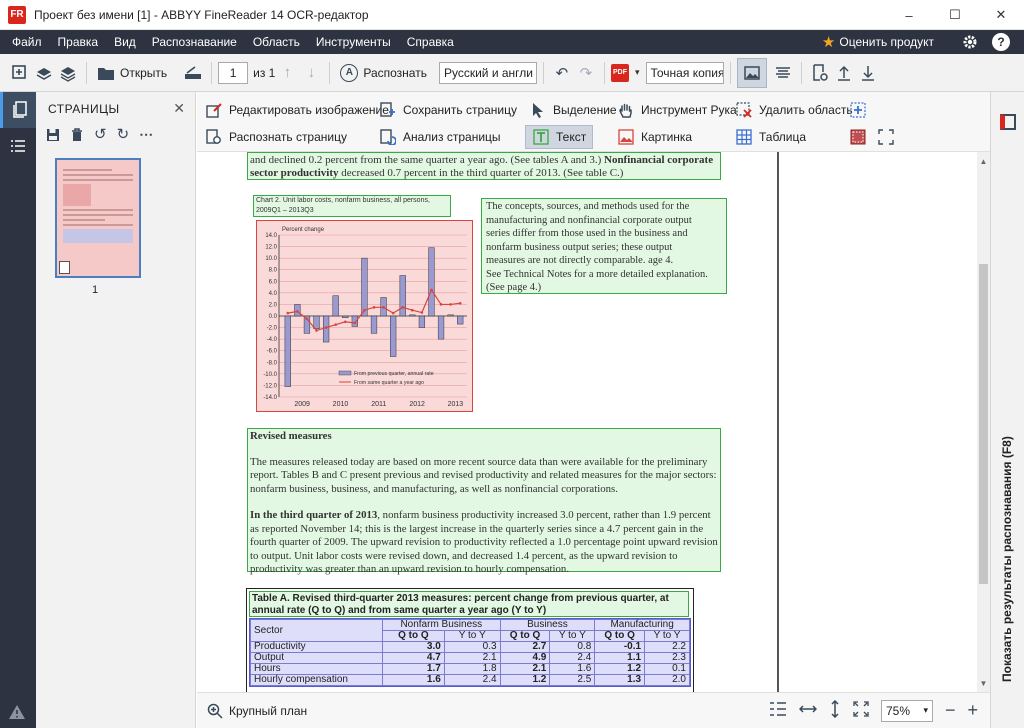 The height and width of the screenshot is (728, 1024). What do you see at coordinates (835, 710) in the screenshot?
I see `fit-height-icon` at bounding box center [835, 710].